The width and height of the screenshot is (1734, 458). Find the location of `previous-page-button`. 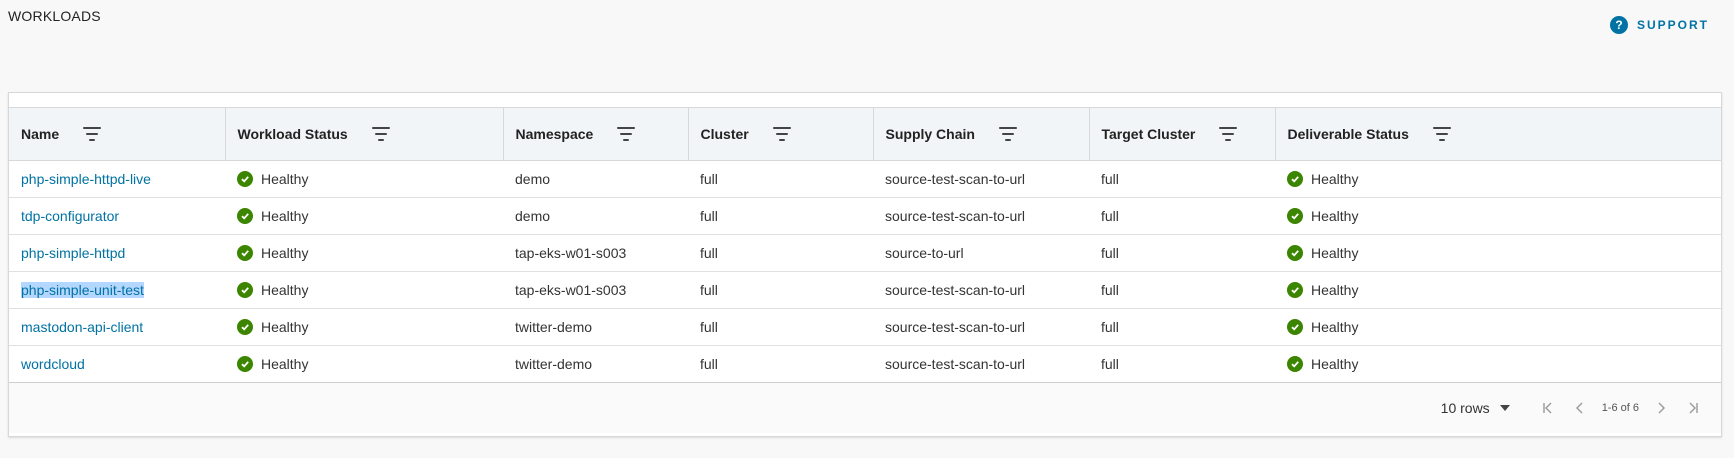

previous-page-button is located at coordinates (1580, 408).